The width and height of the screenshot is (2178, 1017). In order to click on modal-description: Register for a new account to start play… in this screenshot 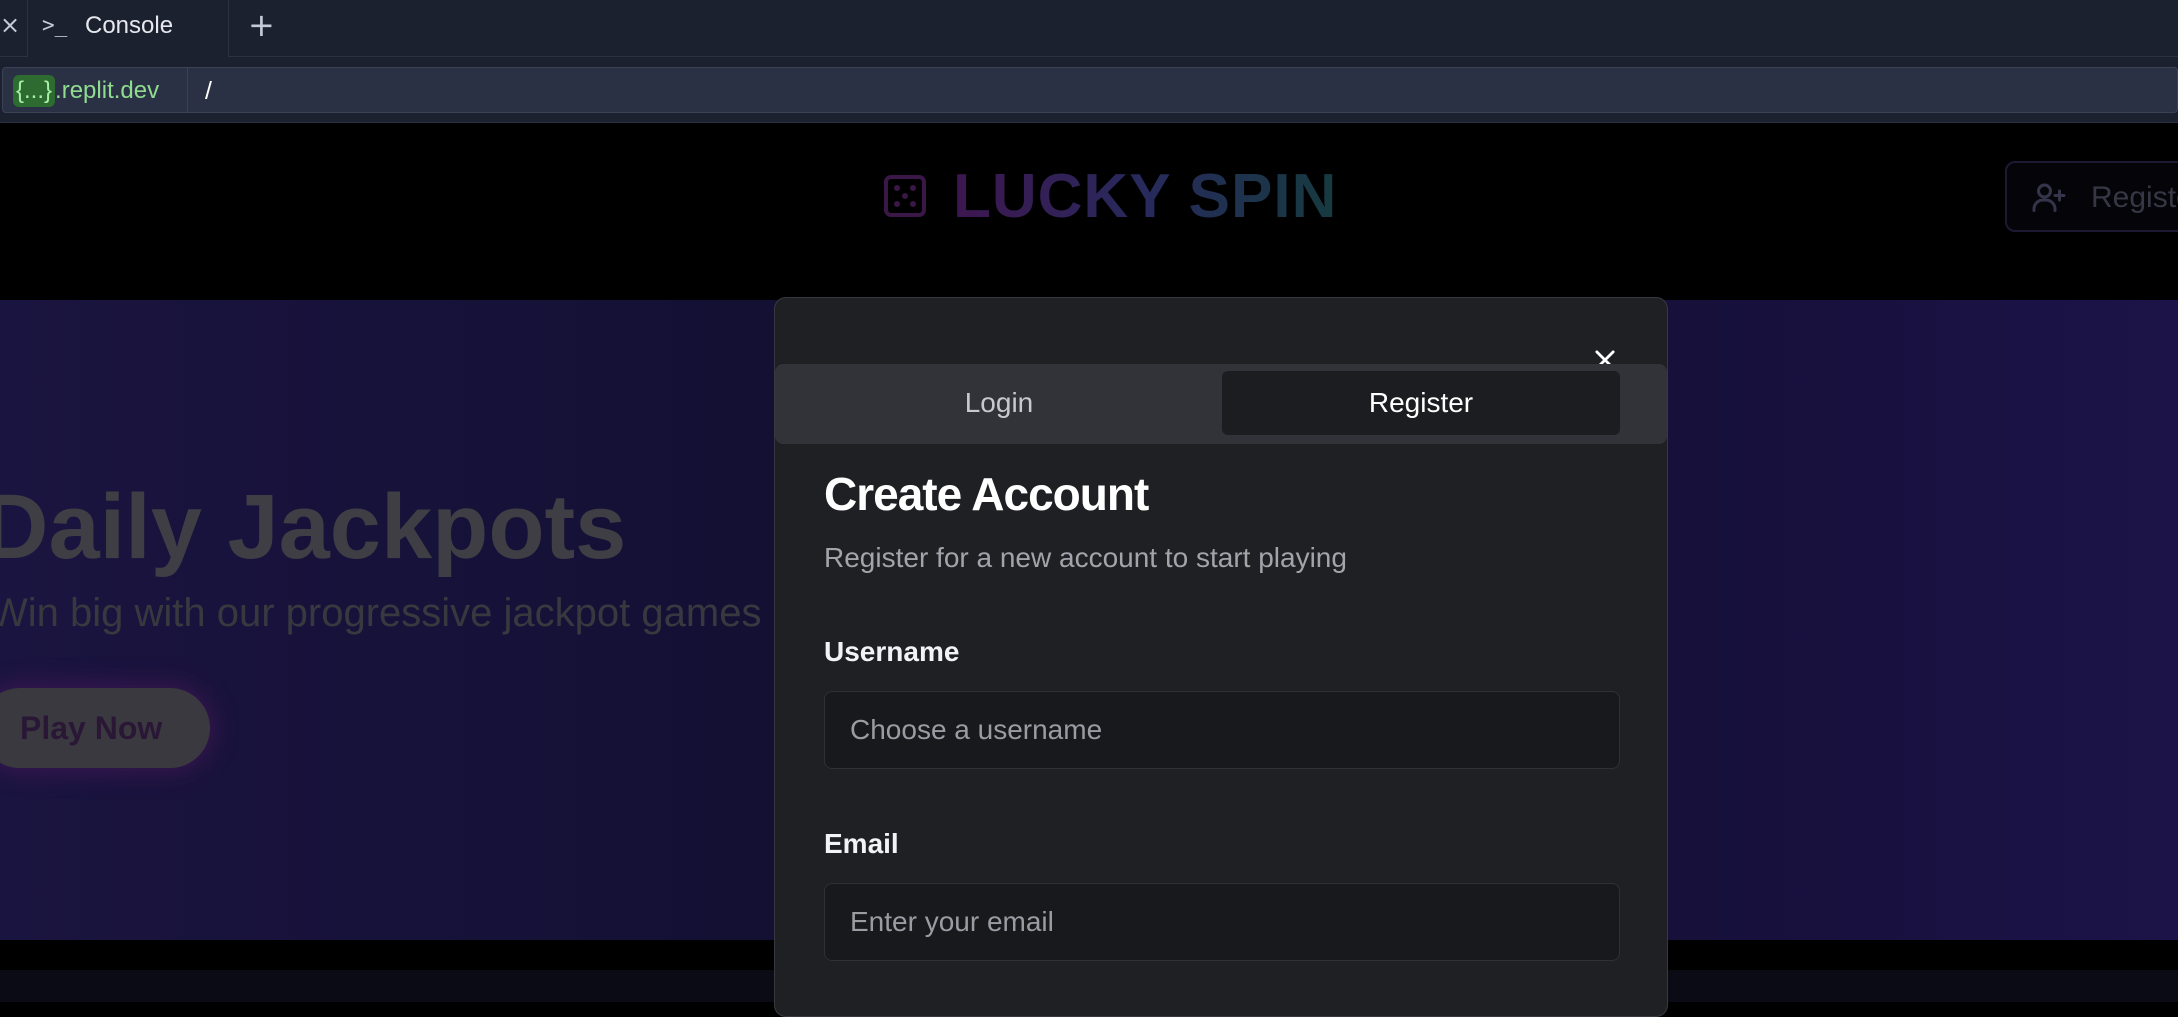, I will do `click(1085, 557)`.